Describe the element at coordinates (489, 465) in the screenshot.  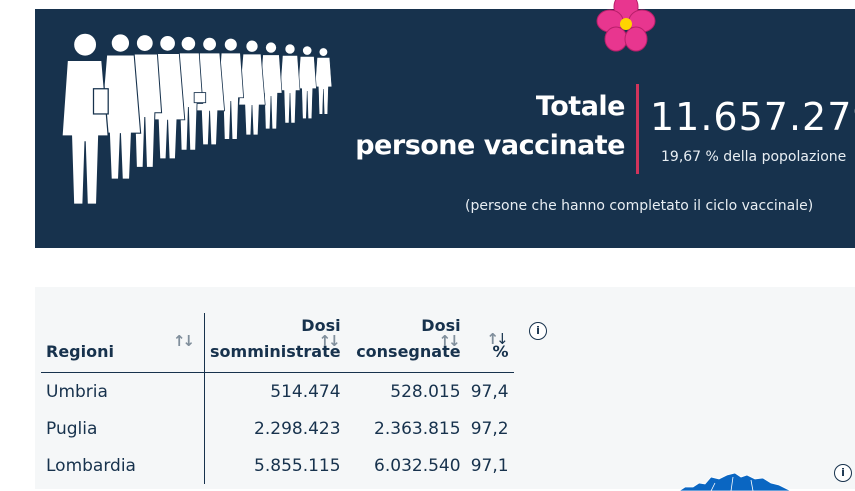
I see `cell-percent: 97,1` at that location.